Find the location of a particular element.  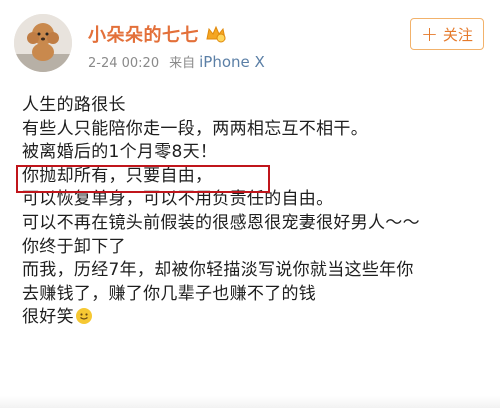

post-line: 有些人只能陪你走一段，两两相忘互不相干。 is located at coordinates (195, 128).